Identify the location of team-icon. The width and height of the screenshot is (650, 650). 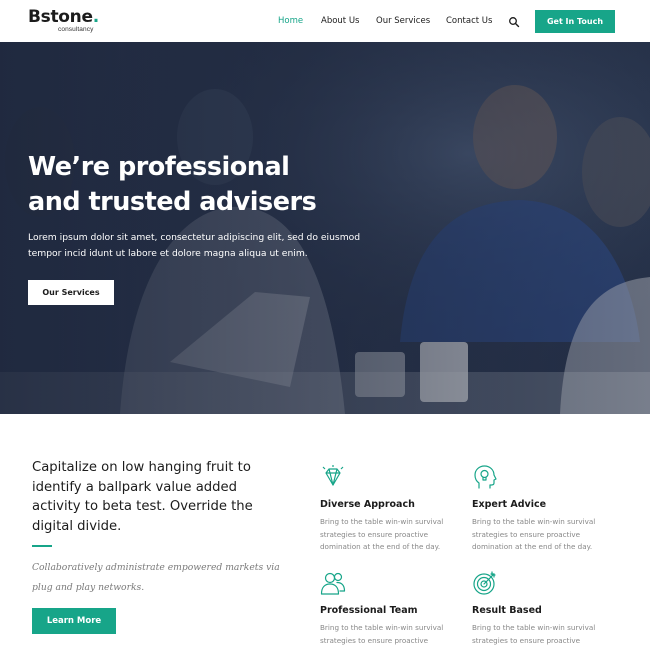
(333, 583).